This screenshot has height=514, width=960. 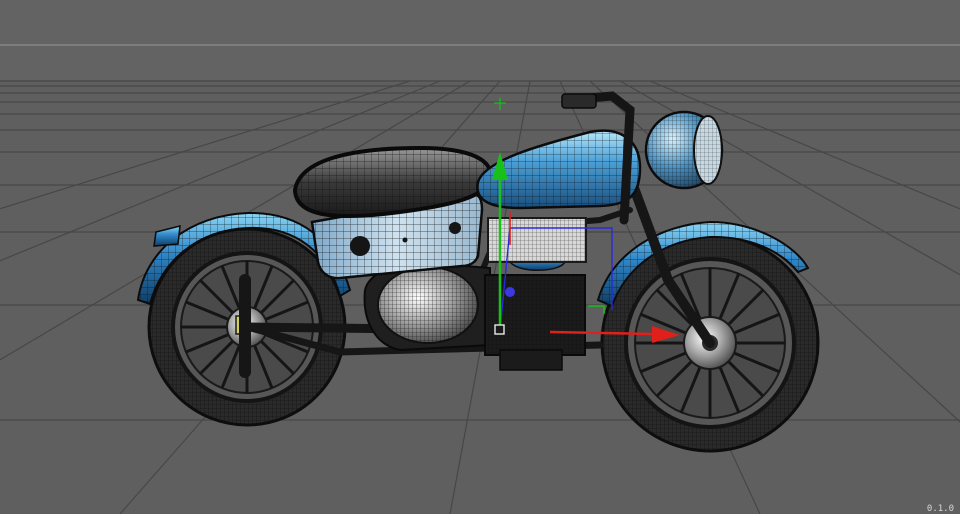 I want to click on headlight, so click(x=684, y=150).